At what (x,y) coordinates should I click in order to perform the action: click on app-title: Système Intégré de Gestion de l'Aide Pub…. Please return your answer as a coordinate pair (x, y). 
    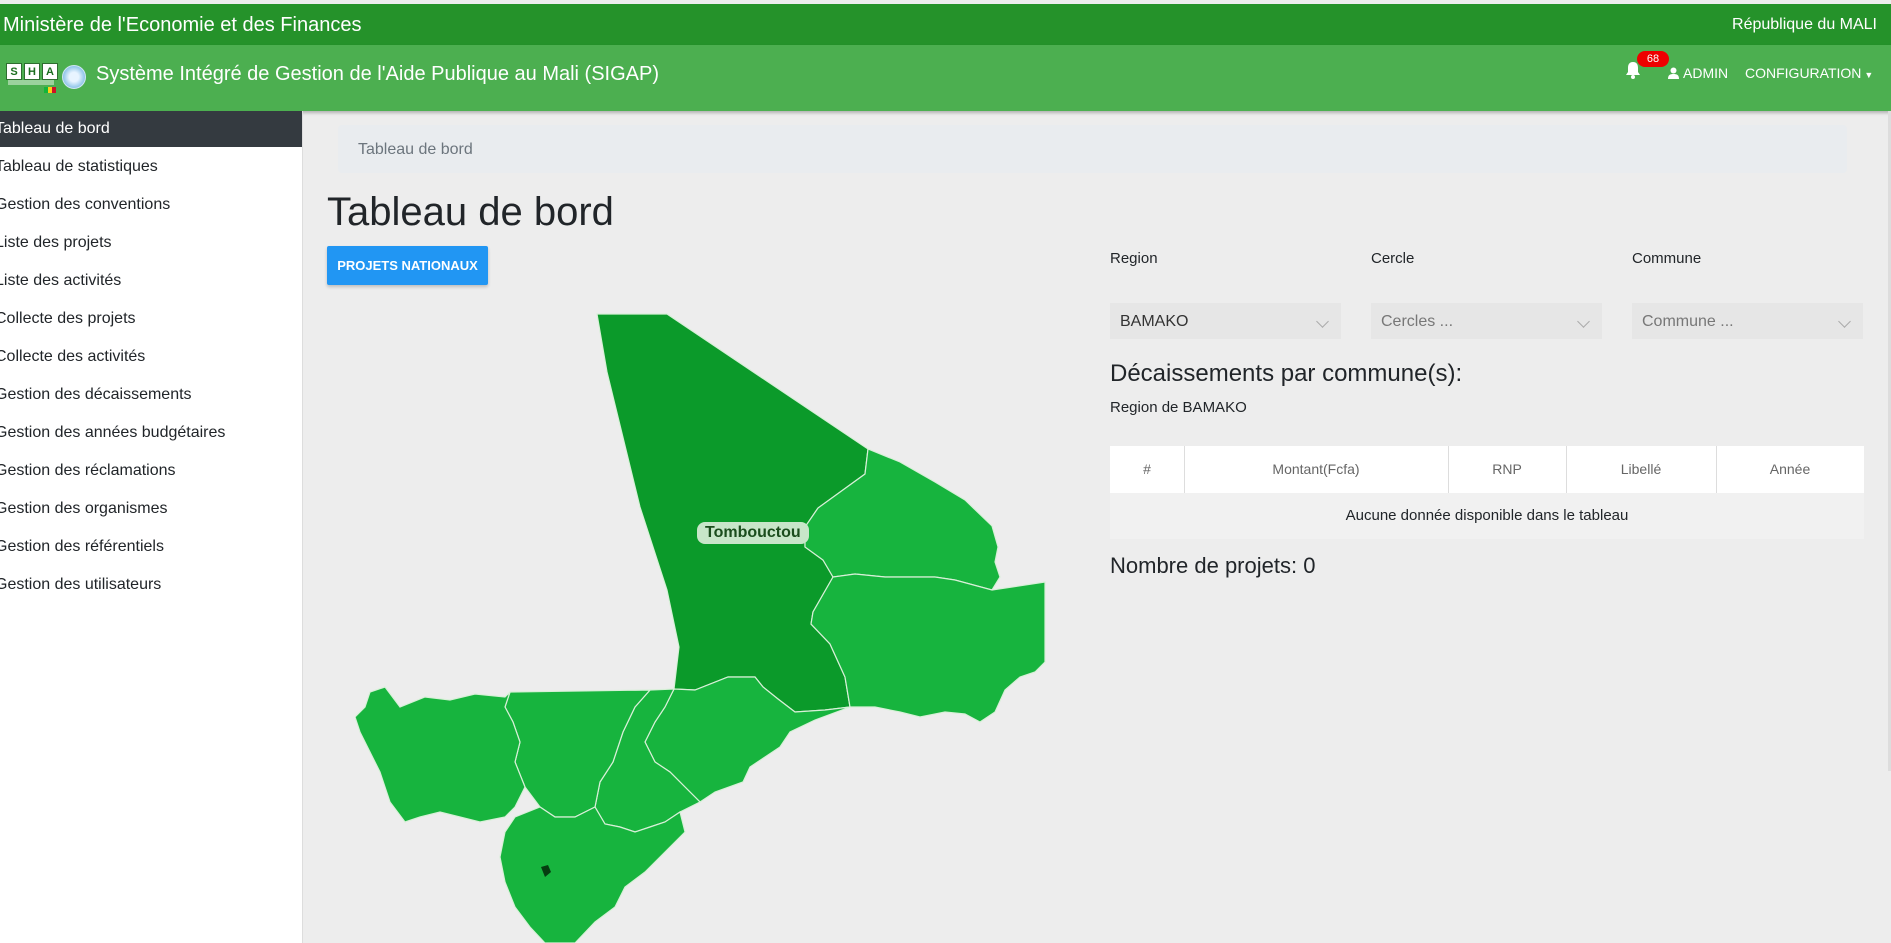
    Looking at the image, I should click on (377, 74).